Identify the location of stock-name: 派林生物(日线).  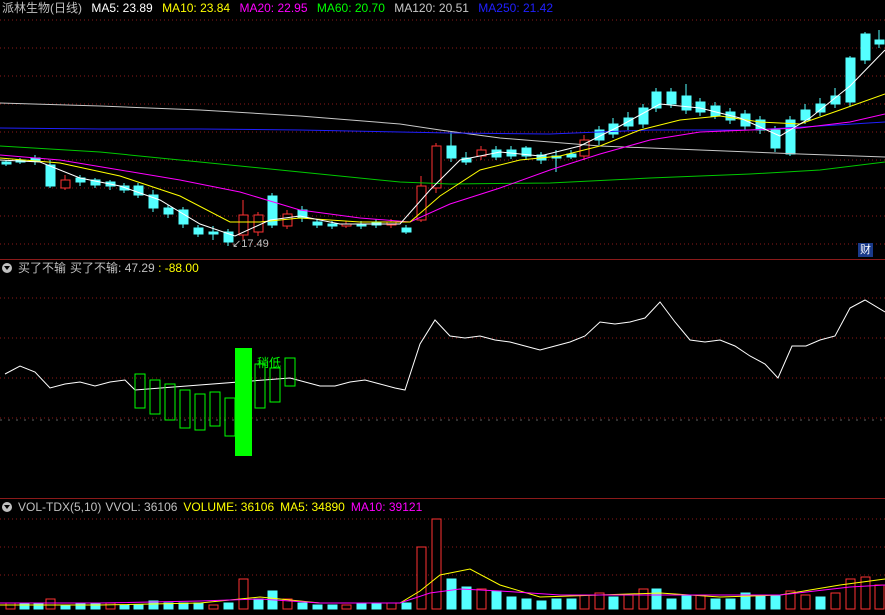
(42, 8).